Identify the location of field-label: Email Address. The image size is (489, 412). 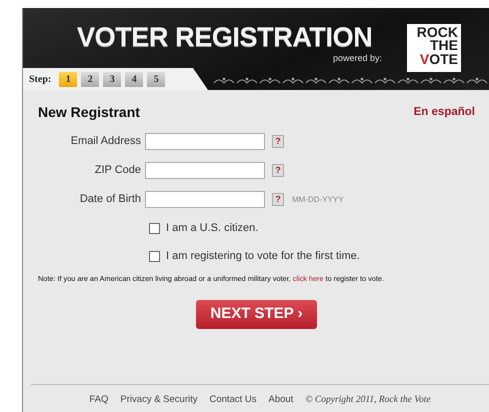
(106, 142).